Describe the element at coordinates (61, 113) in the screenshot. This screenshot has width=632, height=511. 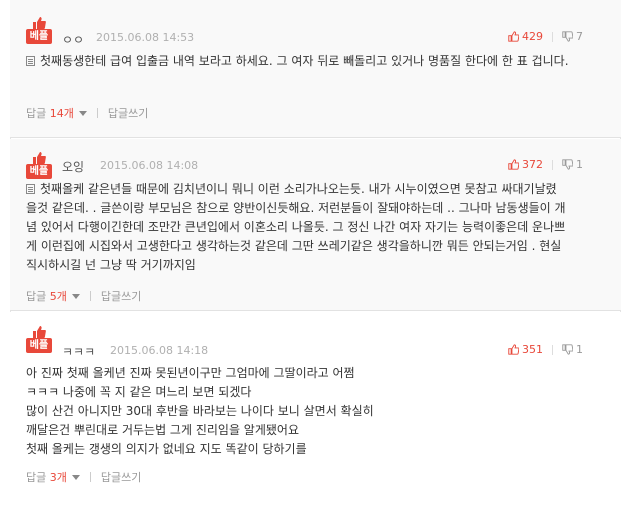
I see `reply-count: 14개` at that location.